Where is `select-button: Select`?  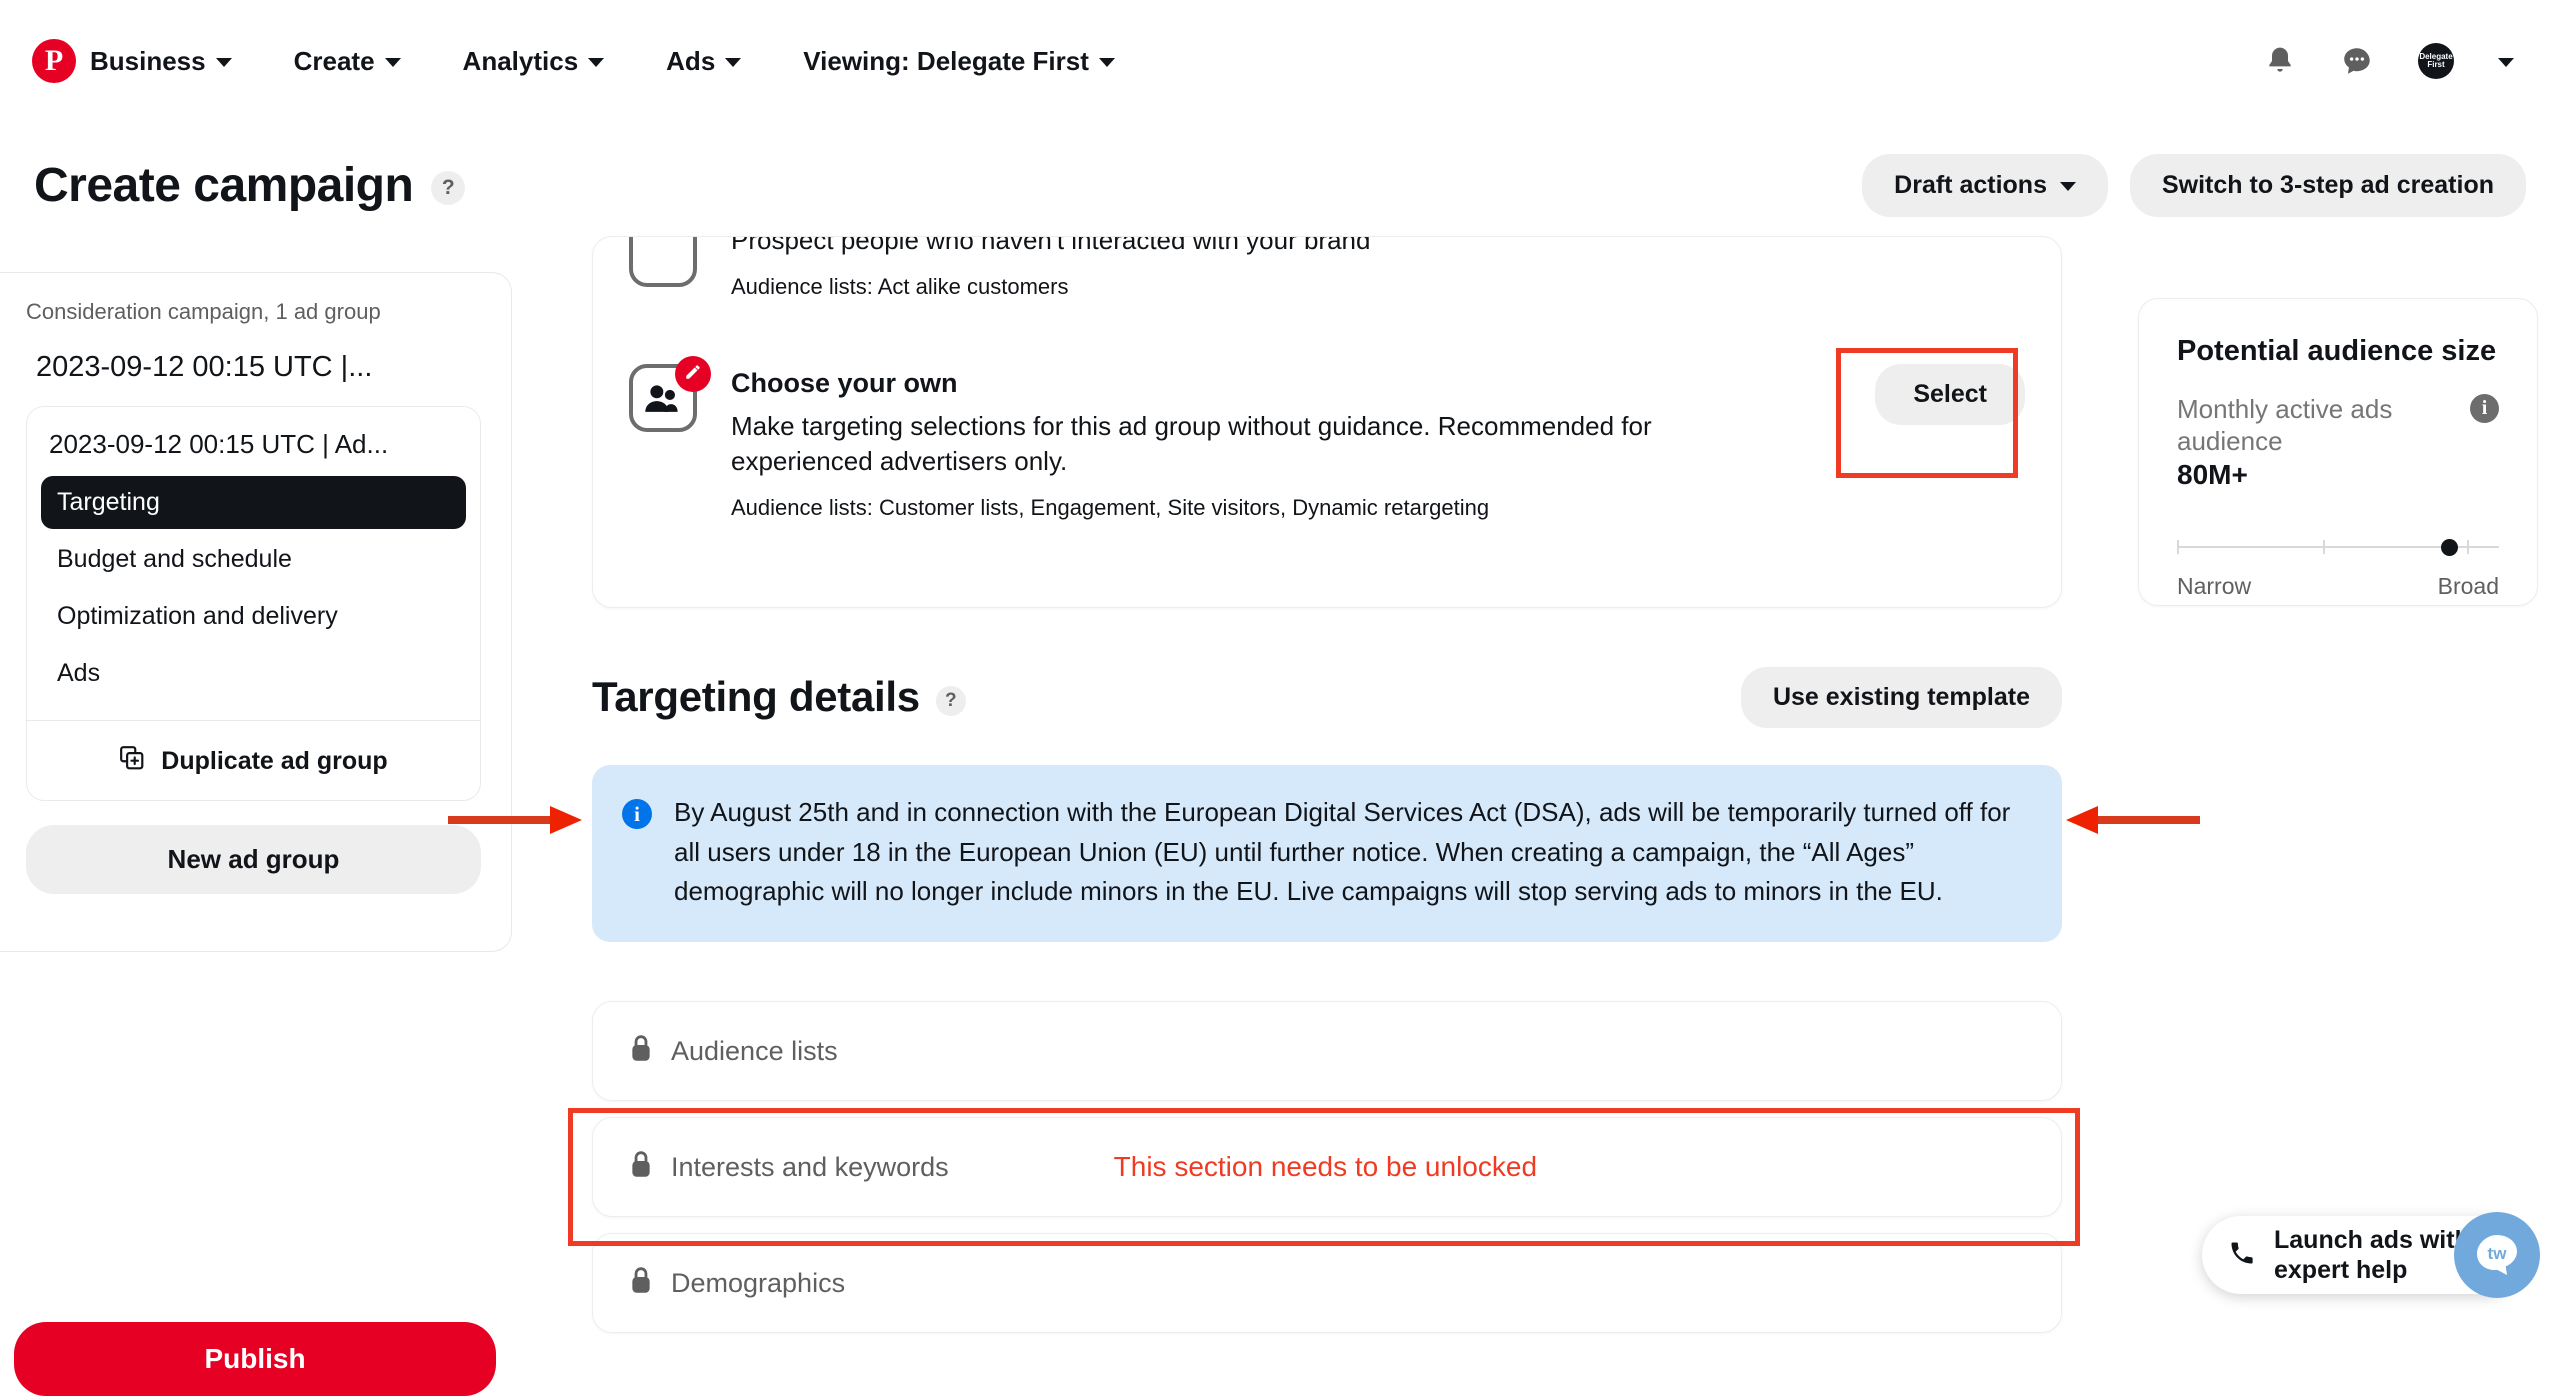
select-button: Select is located at coordinates (1950, 395).